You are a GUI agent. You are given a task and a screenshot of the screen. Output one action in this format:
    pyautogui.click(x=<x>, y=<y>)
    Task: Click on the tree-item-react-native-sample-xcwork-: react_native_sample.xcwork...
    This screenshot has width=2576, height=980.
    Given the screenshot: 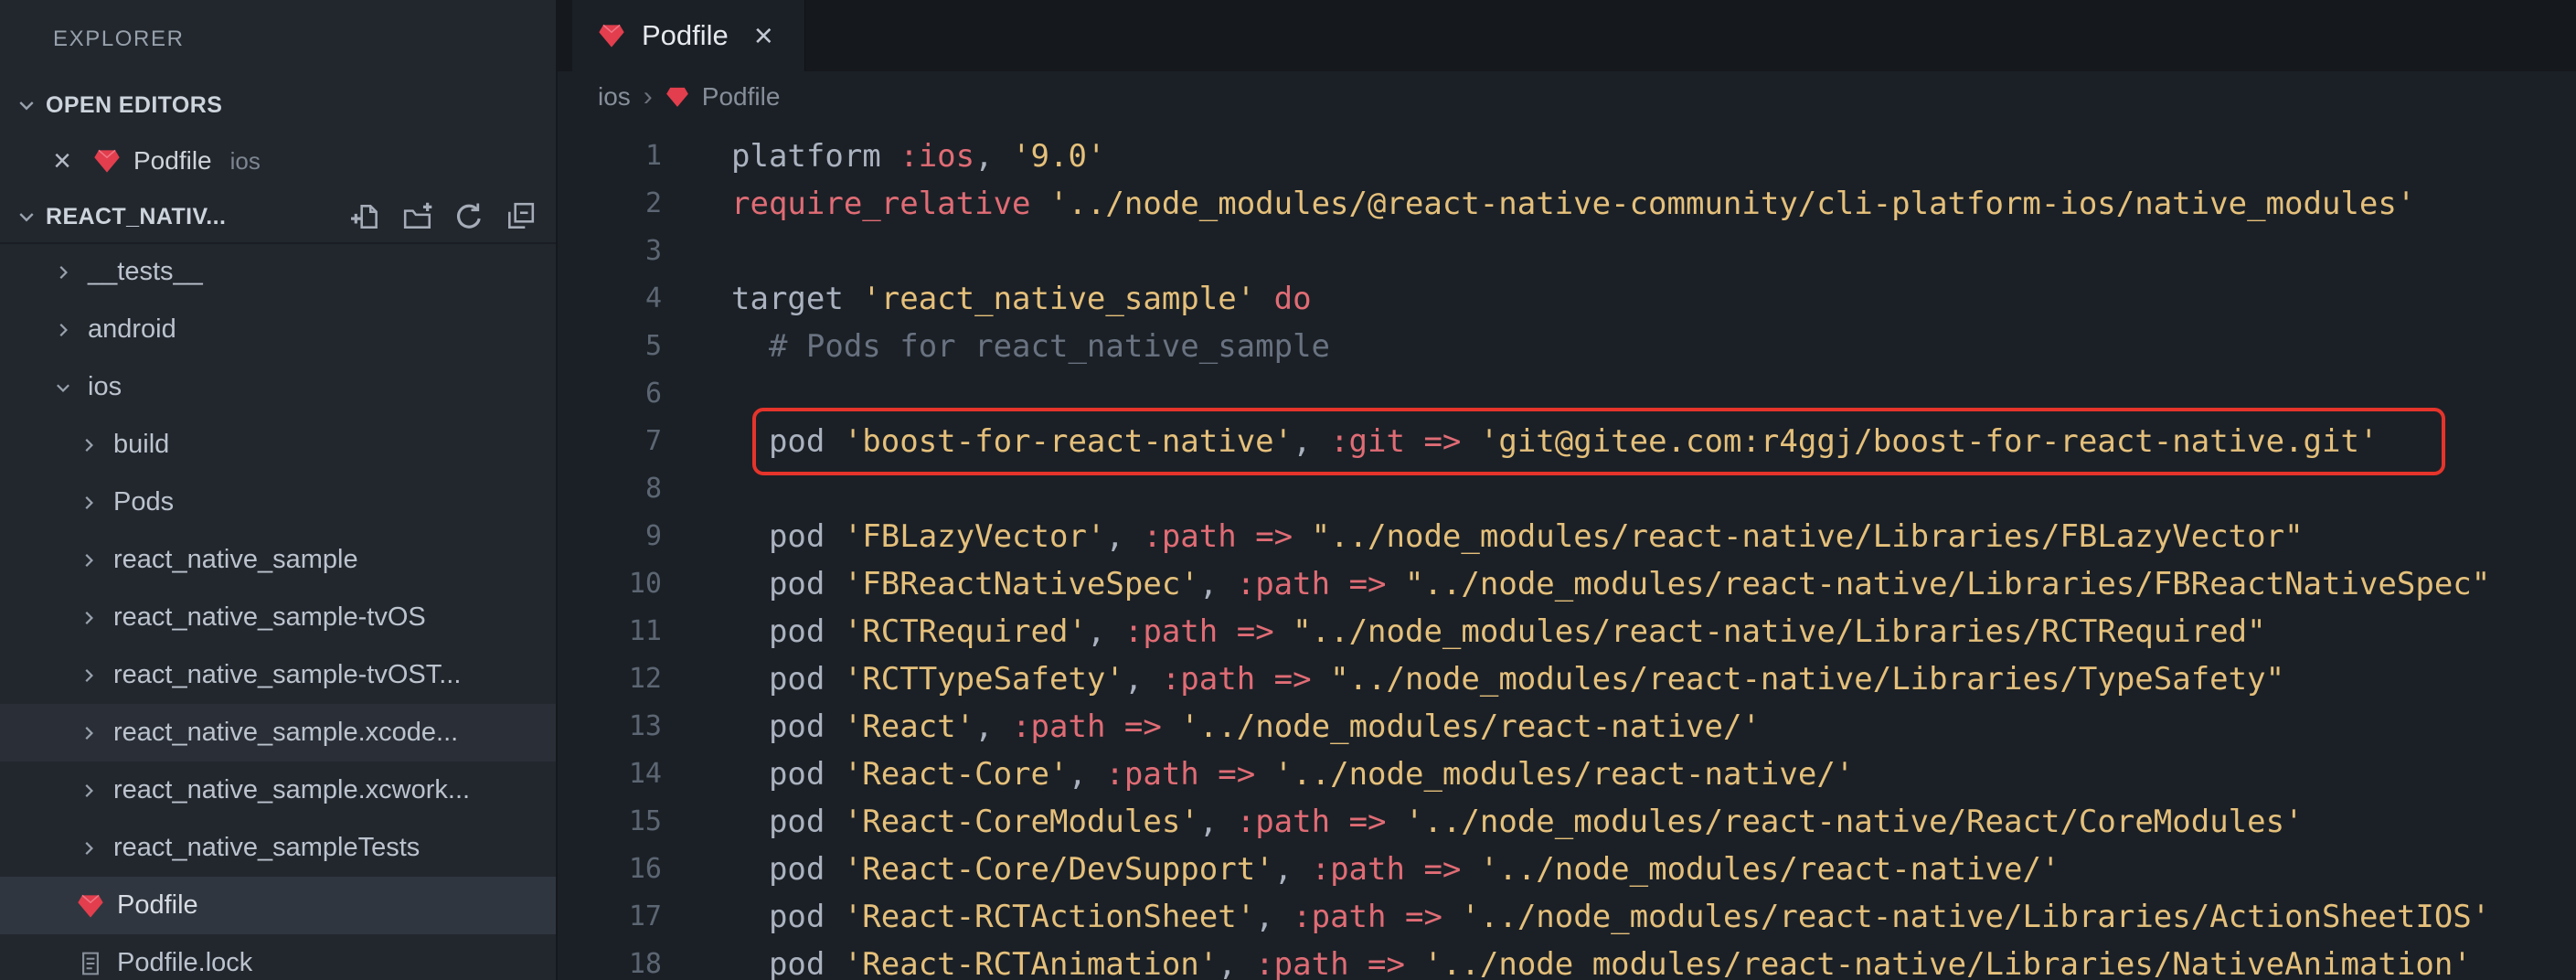 What is the action you would take?
    pyautogui.click(x=278, y=791)
    